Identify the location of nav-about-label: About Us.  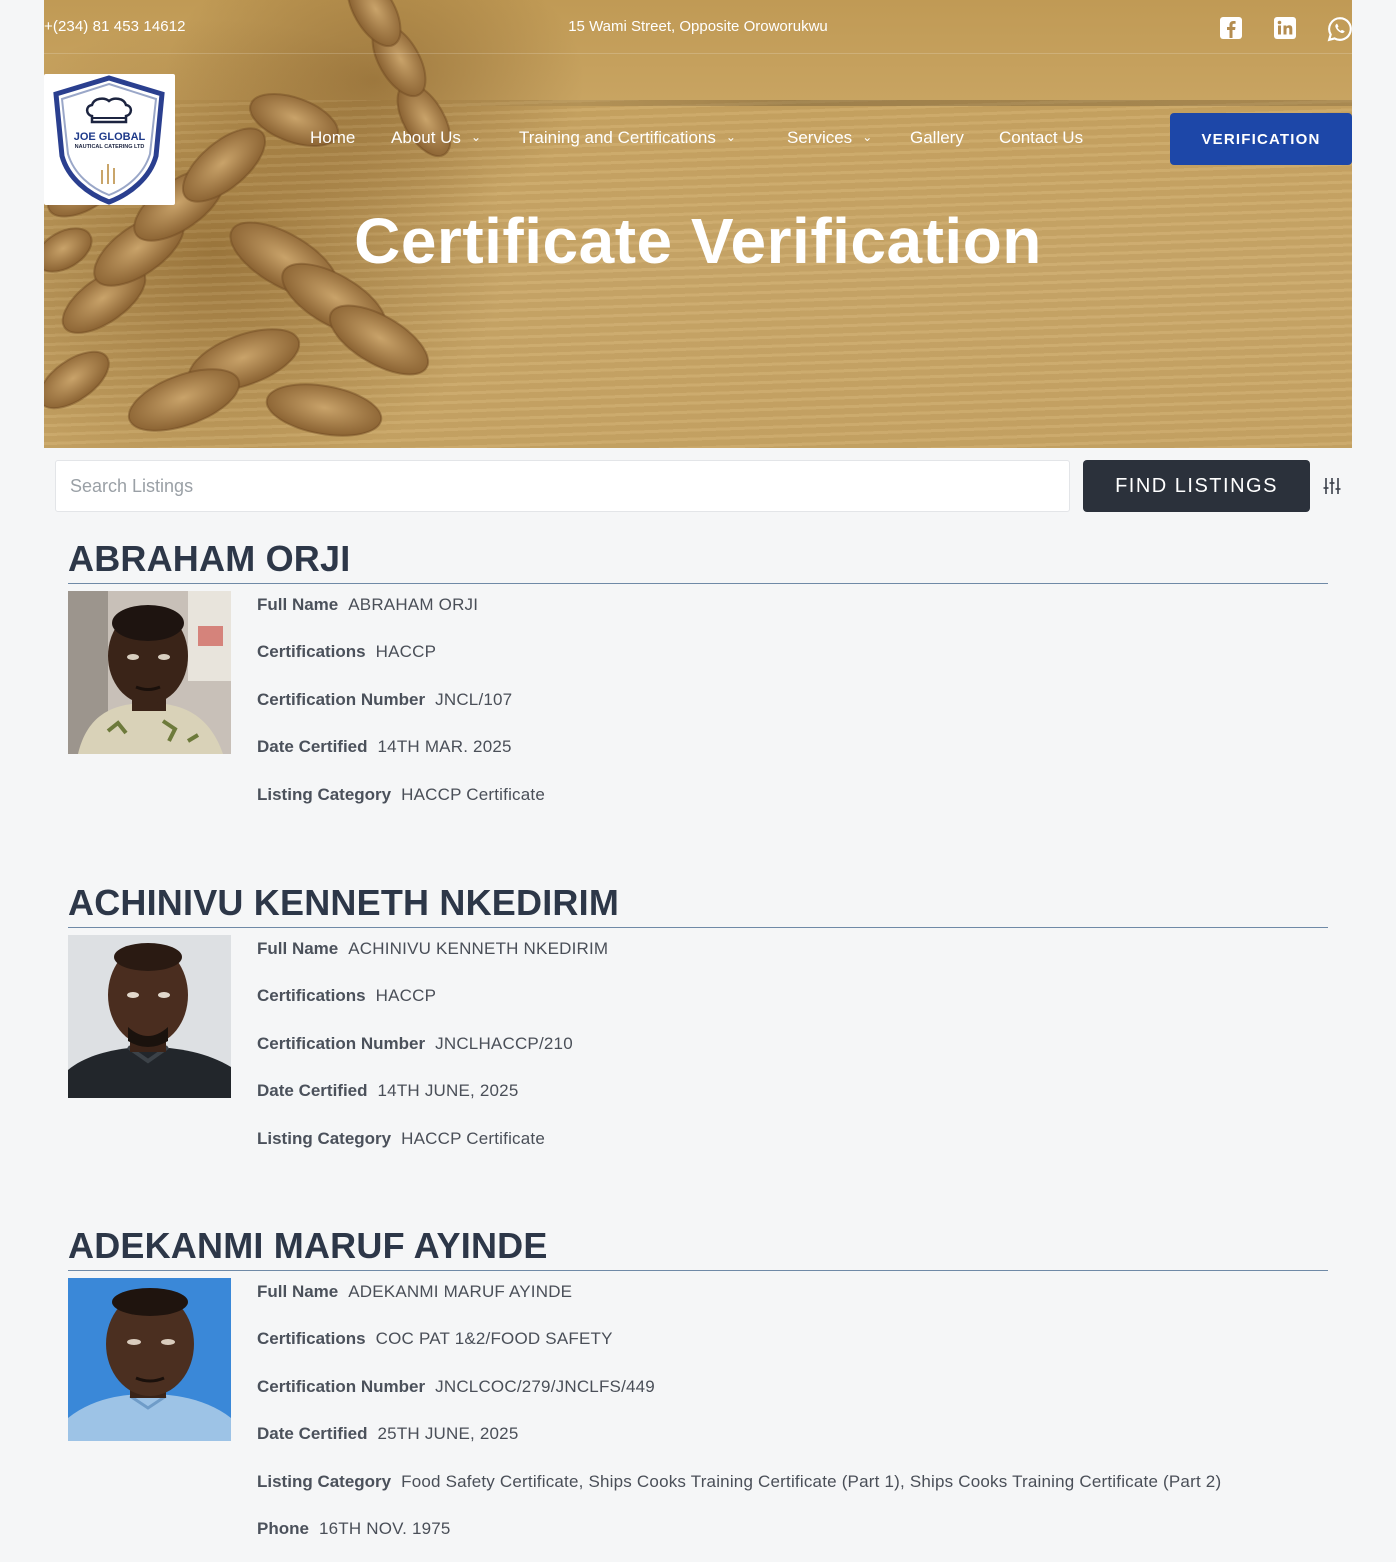
(426, 137).